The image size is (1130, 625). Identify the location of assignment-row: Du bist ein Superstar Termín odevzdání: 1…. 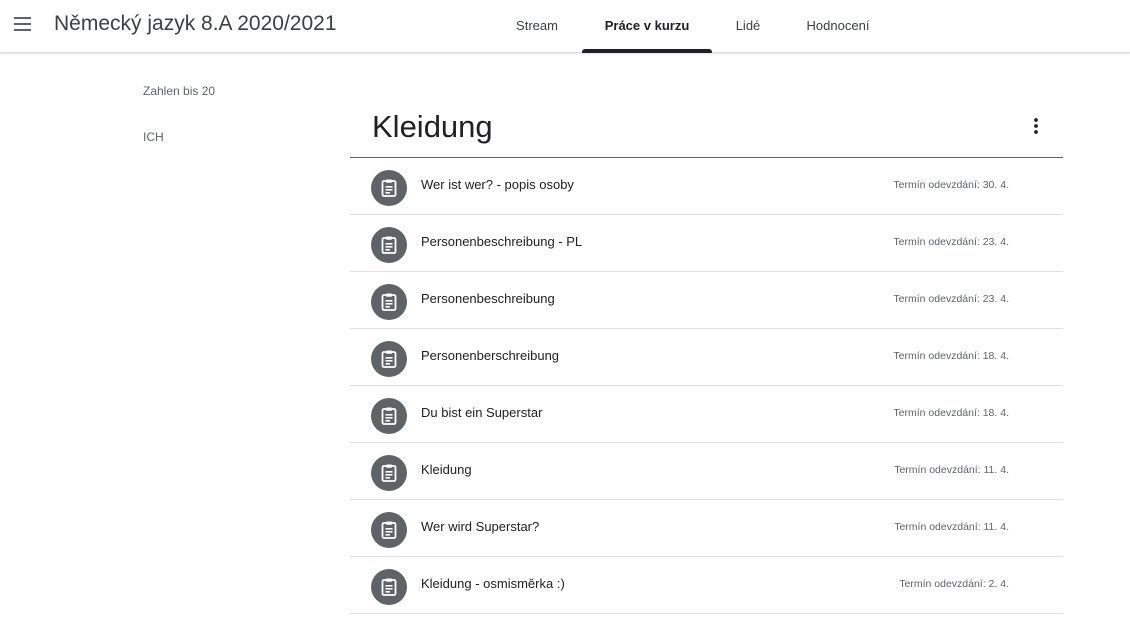
(706, 414).